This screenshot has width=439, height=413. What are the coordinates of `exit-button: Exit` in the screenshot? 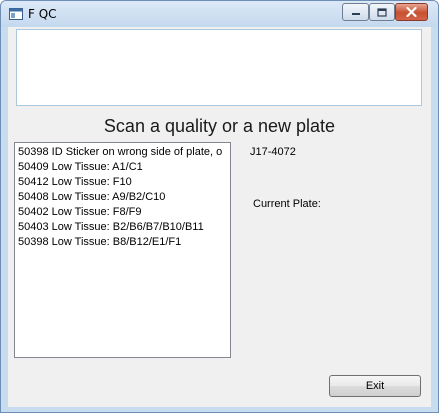 It's located at (375, 386).